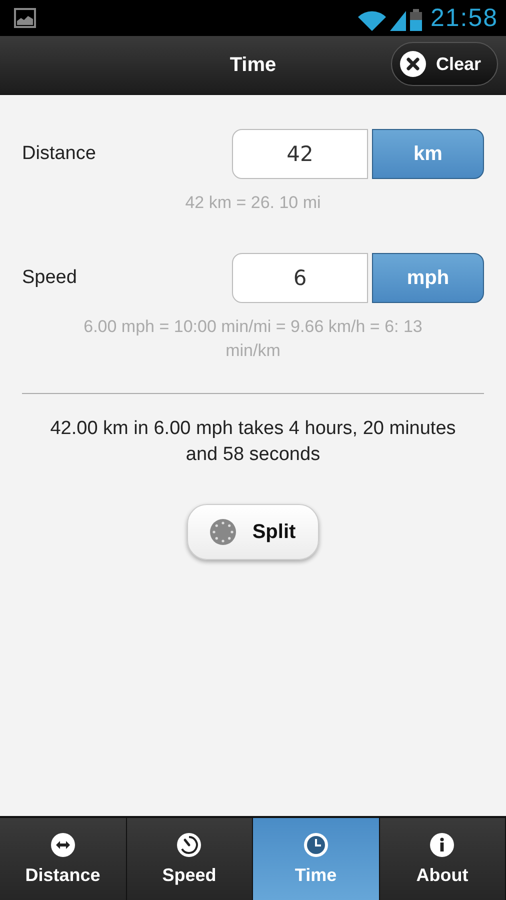  What do you see at coordinates (63, 859) in the screenshot?
I see `tab-button: Distance` at bounding box center [63, 859].